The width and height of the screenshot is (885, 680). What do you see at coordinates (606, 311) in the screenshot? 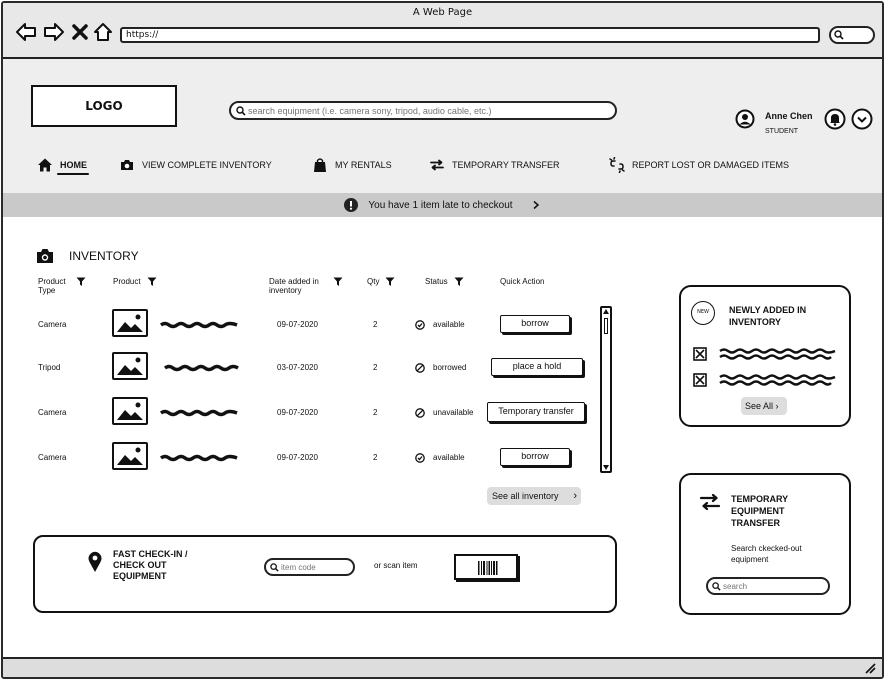
I see `scroll-up-icon` at bounding box center [606, 311].